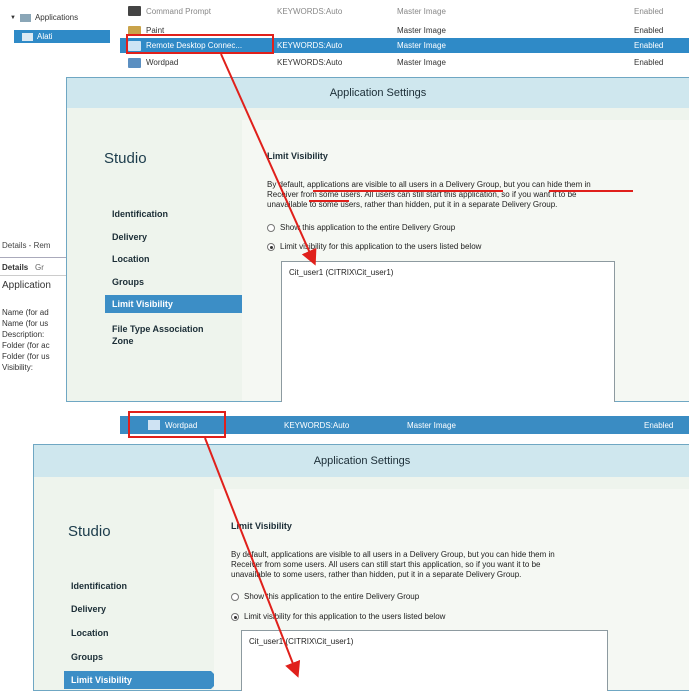  I want to click on annotation-arrows, so click(260, 365).